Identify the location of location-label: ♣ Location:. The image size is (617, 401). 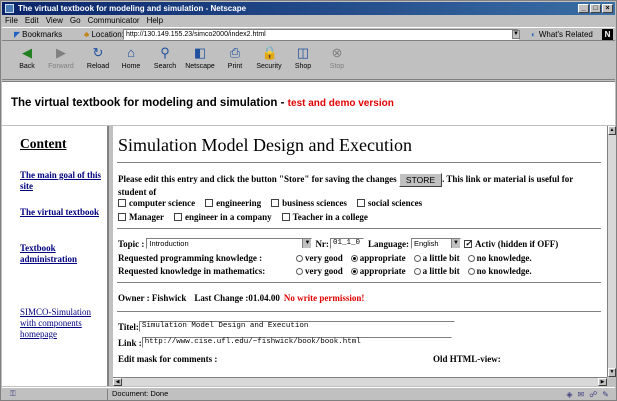
(104, 34).